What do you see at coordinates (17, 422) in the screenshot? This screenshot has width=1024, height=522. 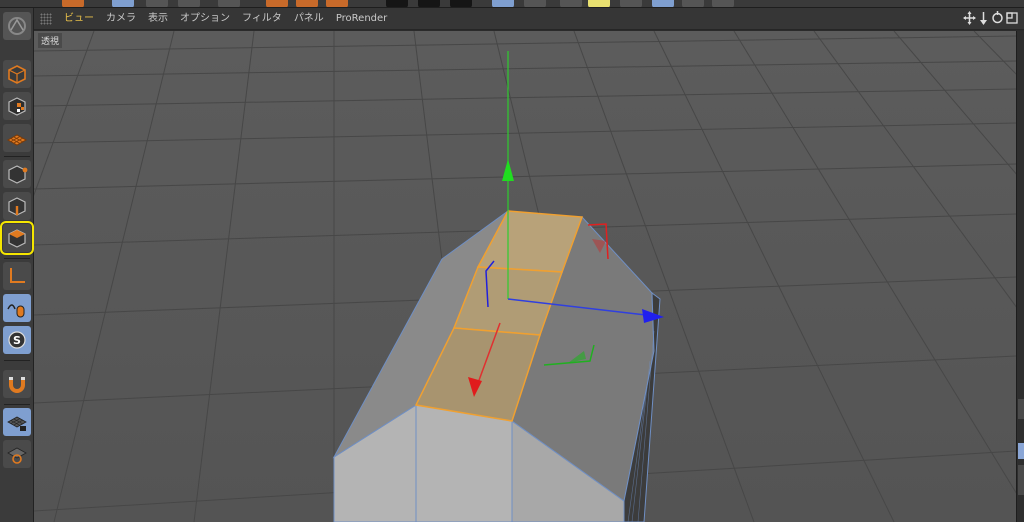 I see `workplane-lock-icon` at bounding box center [17, 422].